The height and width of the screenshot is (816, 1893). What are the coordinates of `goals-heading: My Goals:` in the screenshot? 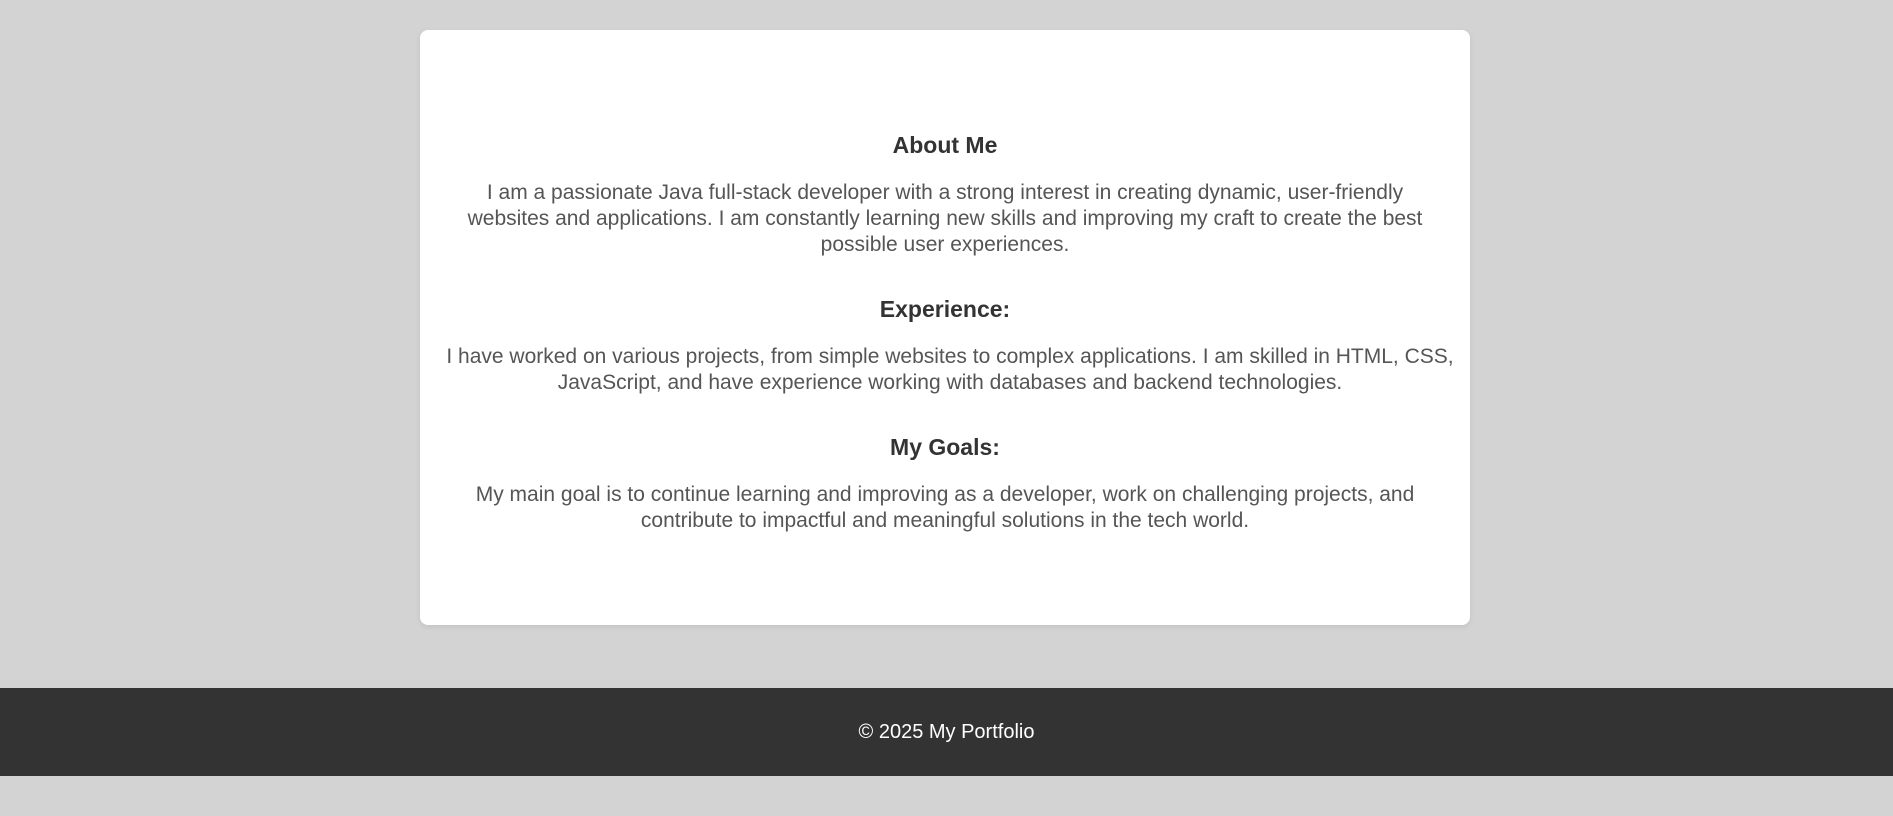 It's located at (945, 447).